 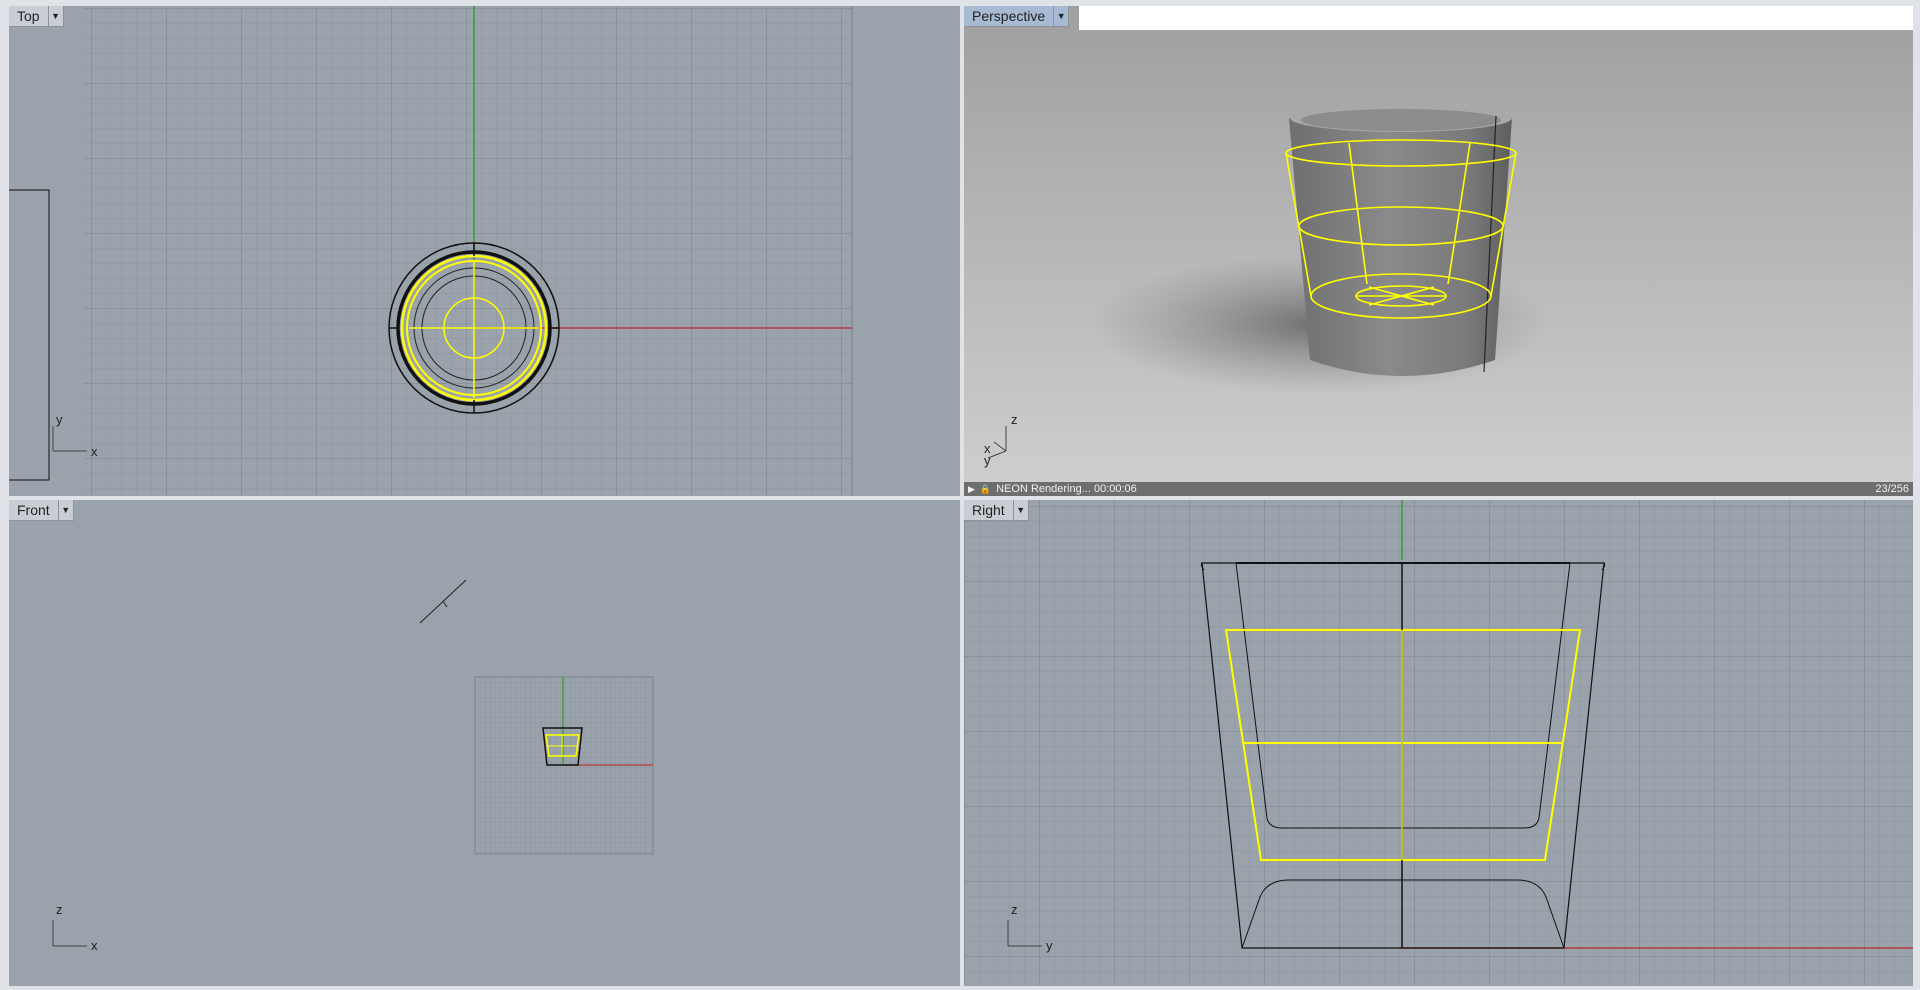 I want to click on viewport-tab-perspective: Perspective ▼, so click(x=1017, y=16).